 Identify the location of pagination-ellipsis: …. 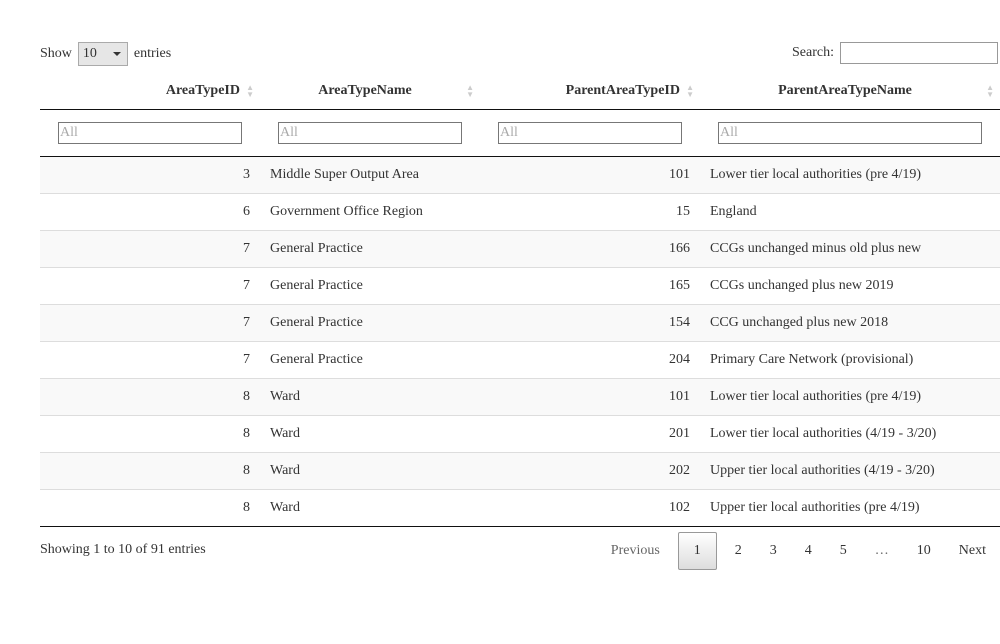
(881, 550).